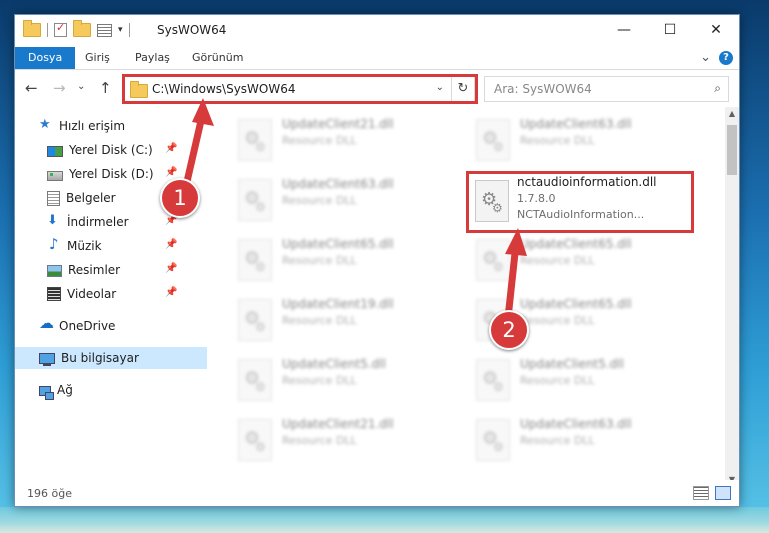 This screenshot has width=769, height=533. What do you see at coordinates (509, 330) in the screenshot?
I see `step-callout-2: 2` at bounding box center [509, 330].